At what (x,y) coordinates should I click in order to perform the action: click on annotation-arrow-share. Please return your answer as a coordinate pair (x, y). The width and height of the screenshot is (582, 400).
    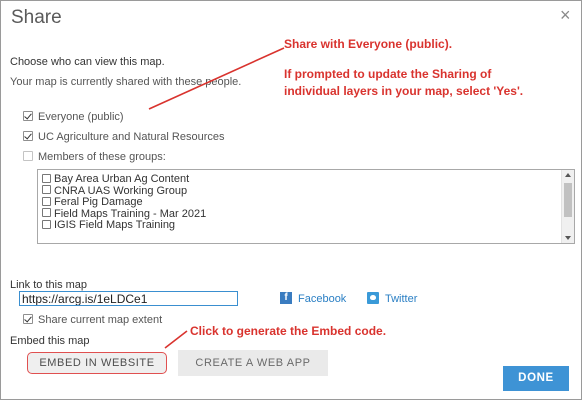
    Looking at the image, I should click on (216, 78).